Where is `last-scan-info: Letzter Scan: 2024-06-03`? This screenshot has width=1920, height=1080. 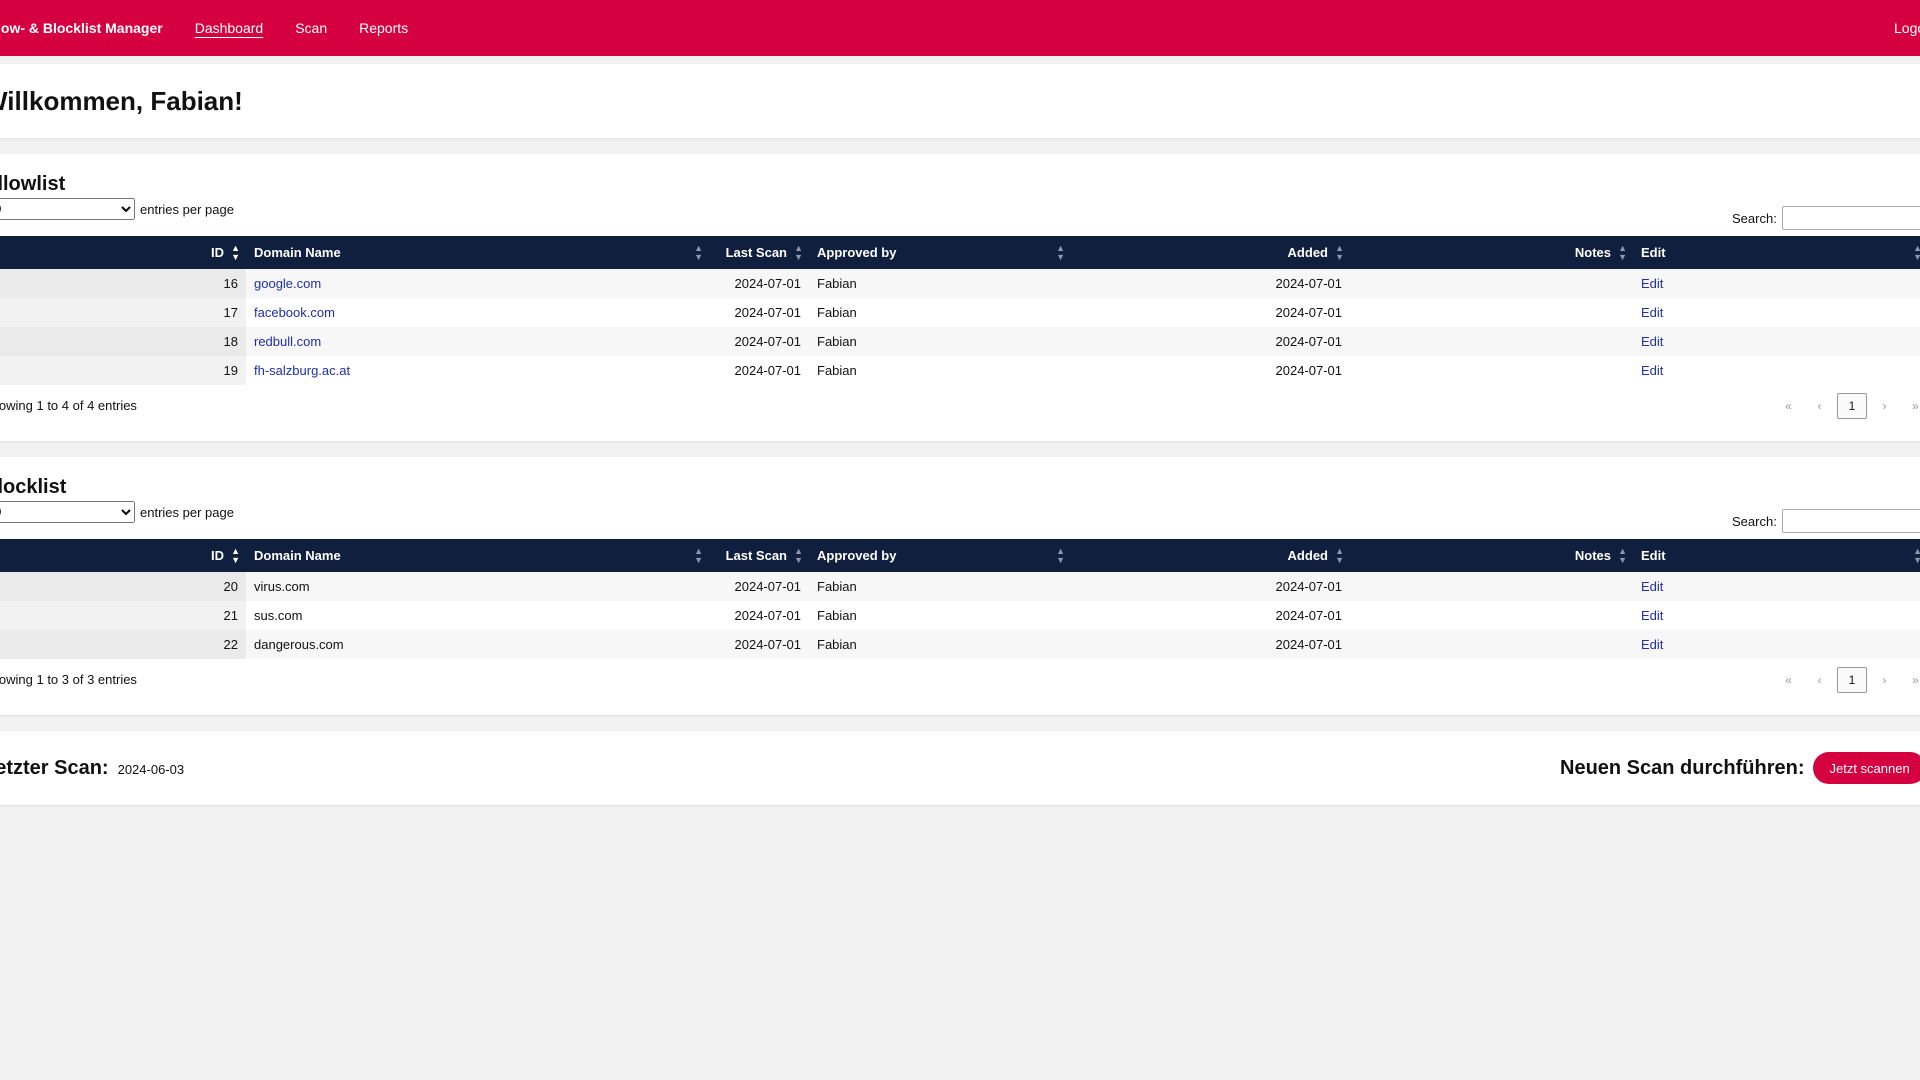 last-scan-info: Letzter Scan: 2024-06-03 is located at coordinates (92, 768).